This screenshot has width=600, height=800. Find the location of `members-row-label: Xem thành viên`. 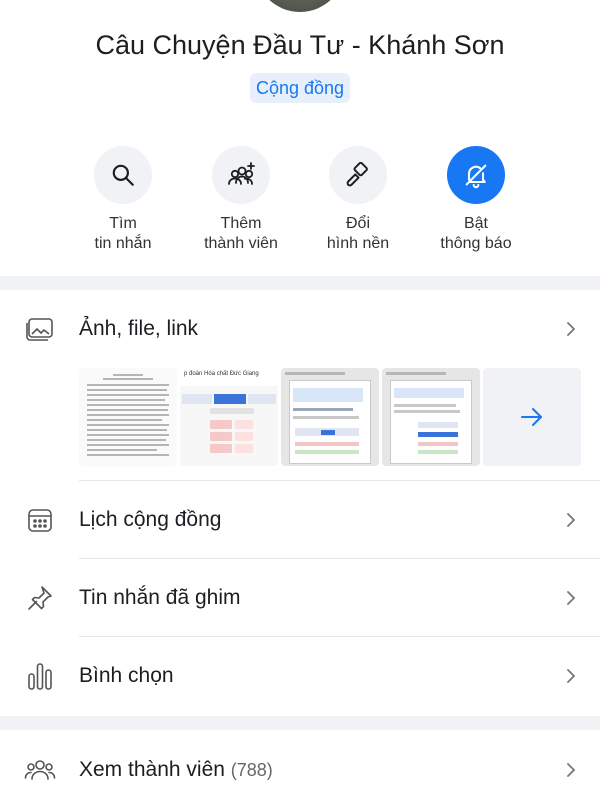

members-row-label: Xem thành viên is located at coordinates (152, 769).